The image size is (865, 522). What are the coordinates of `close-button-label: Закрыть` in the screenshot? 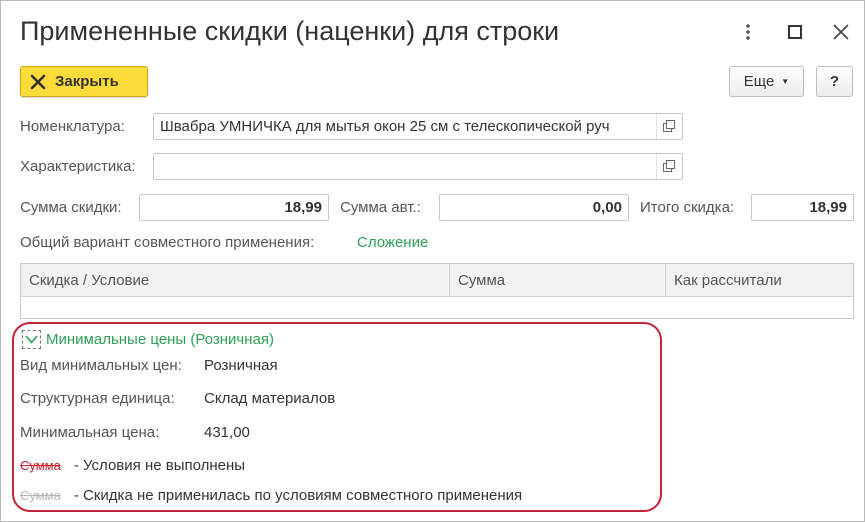 It's located at (87, 81).